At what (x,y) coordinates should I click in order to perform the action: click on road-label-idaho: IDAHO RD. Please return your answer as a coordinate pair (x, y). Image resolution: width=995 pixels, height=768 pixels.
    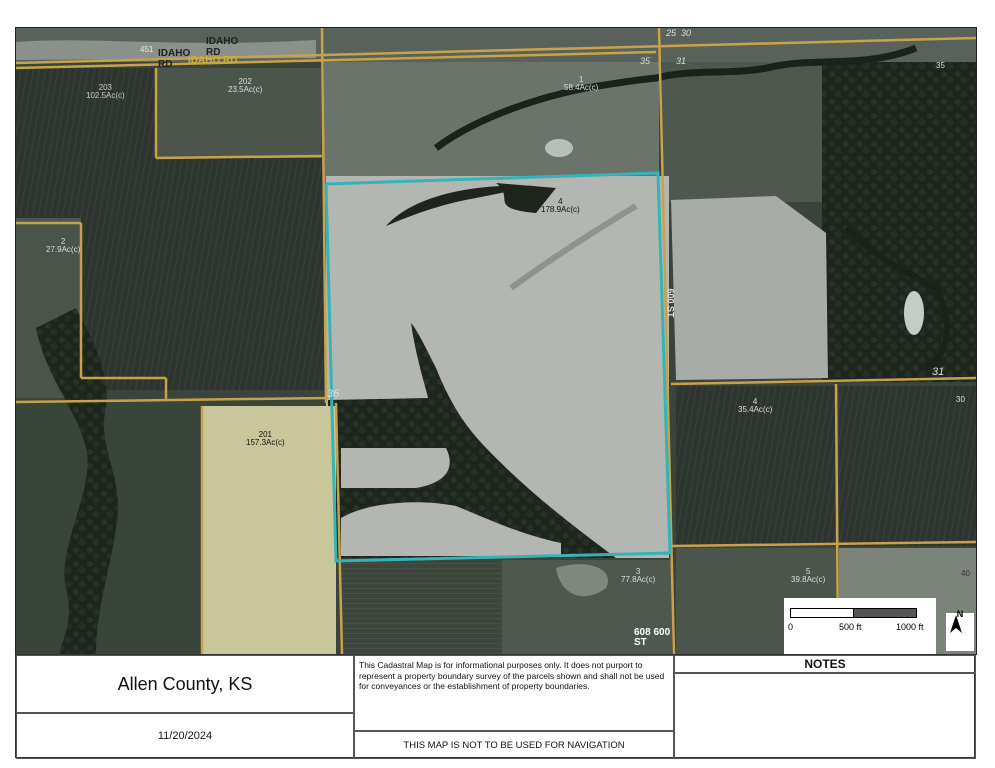
    Looking at the image, I should click on (174, 59).